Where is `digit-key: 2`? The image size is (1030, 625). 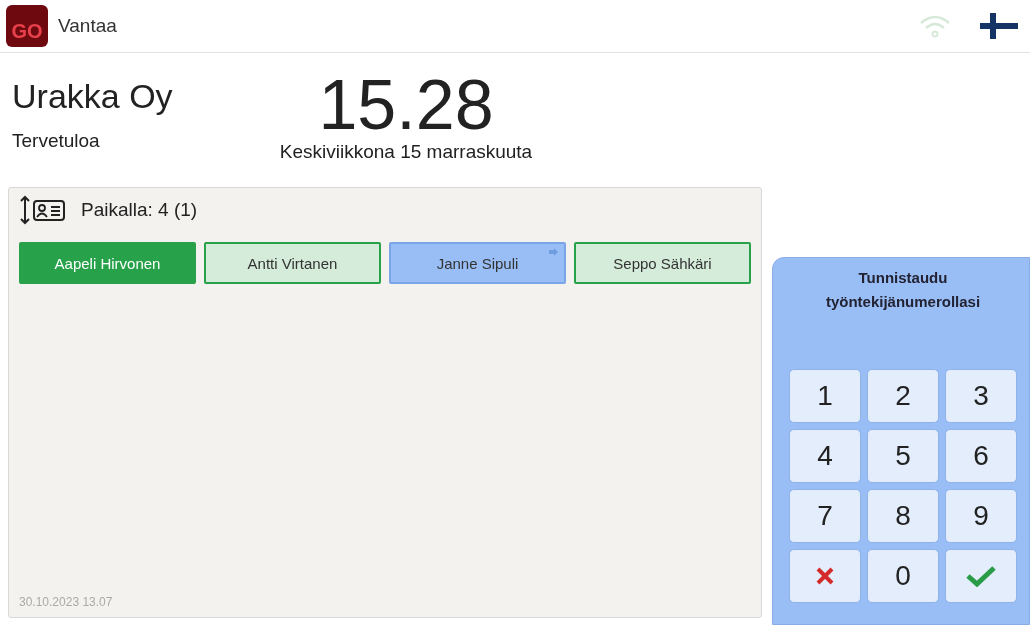
digit-key: 2 is located at coordinates (903, 396).